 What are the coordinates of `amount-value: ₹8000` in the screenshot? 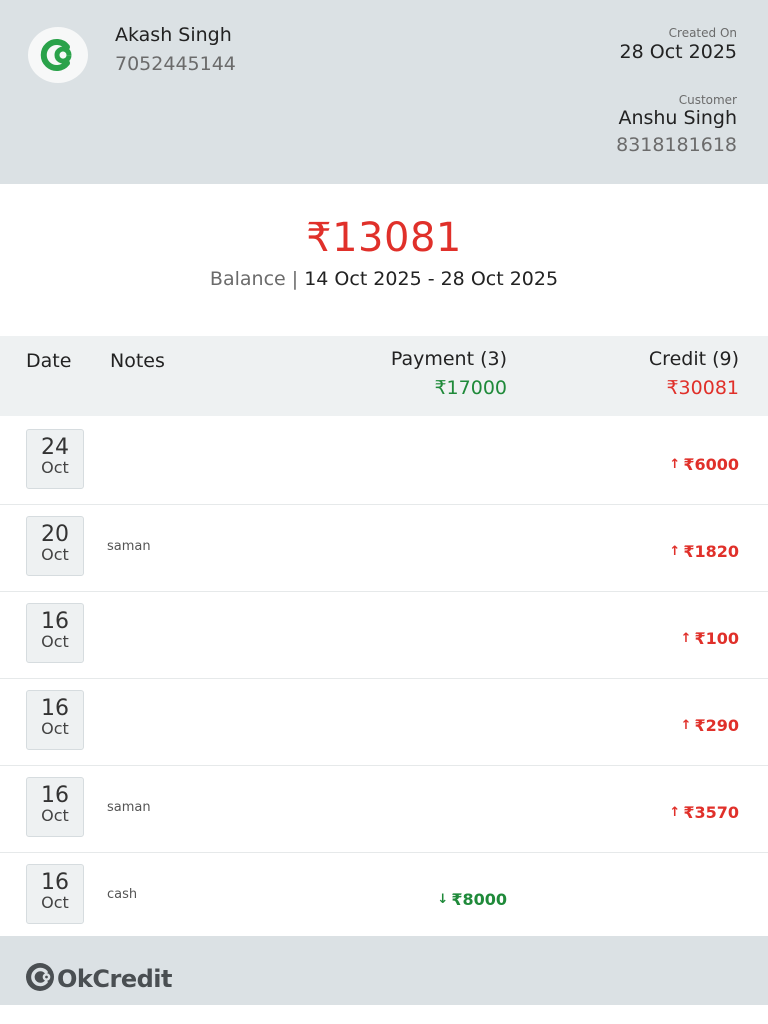 It's located at (479, 899).